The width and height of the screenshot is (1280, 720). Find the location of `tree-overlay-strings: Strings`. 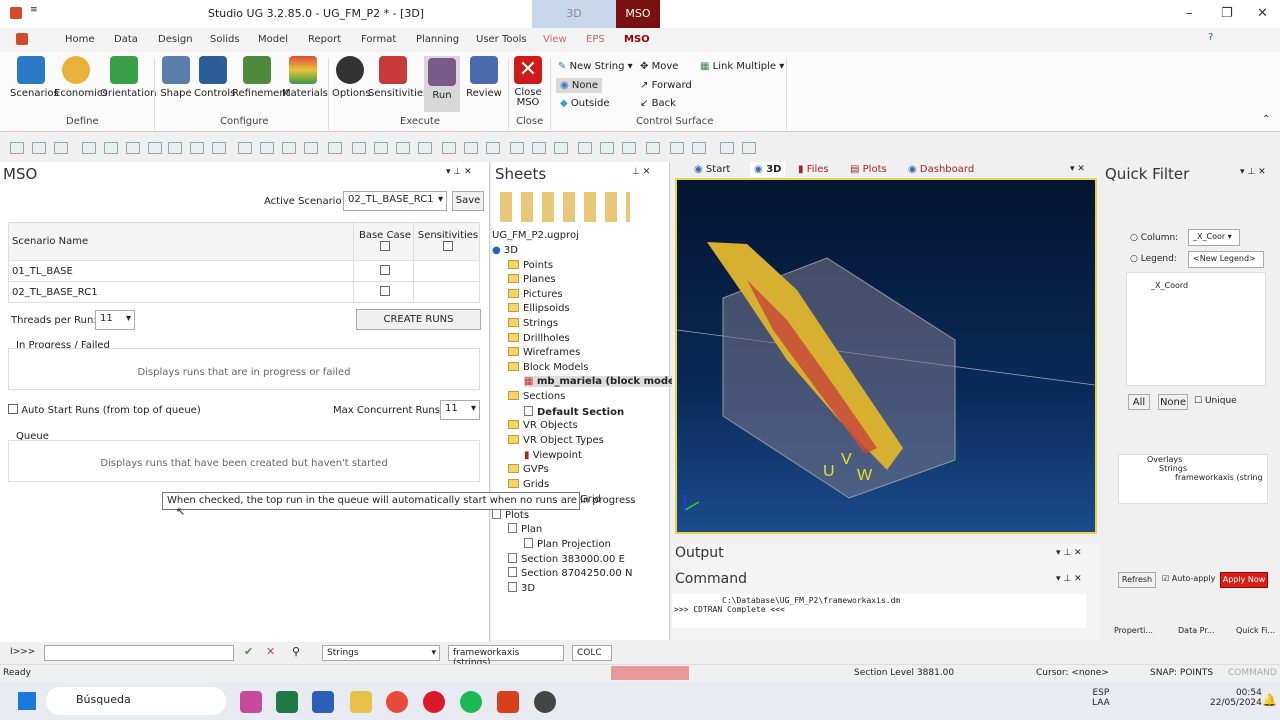

tree-overlay-strings: Strings is located at coordinates (1193, 468).